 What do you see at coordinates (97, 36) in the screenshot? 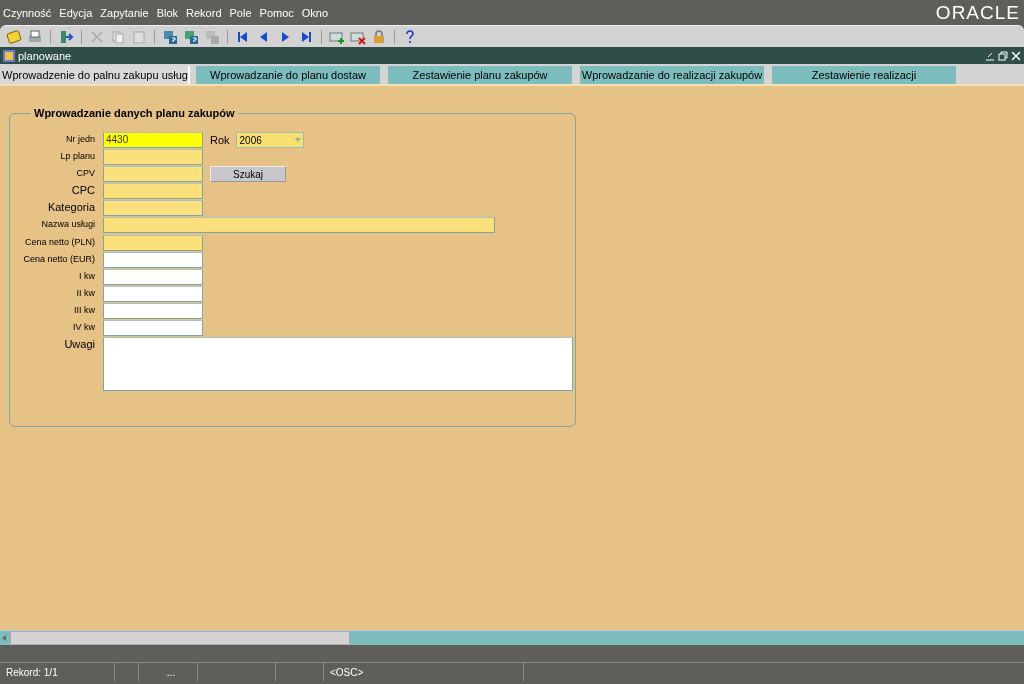
I see `cut-icon` at bounding box center [97, 36].